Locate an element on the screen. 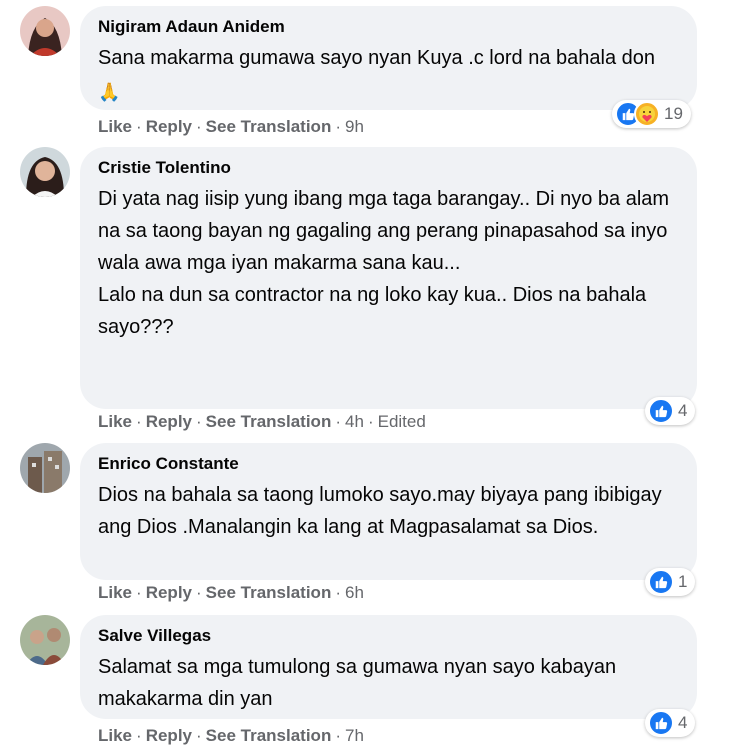 The height and width of the screenshot is (753, 750). comment-actions: Like · Reply · See Translation · 6h is located at coordinates (231, 593).